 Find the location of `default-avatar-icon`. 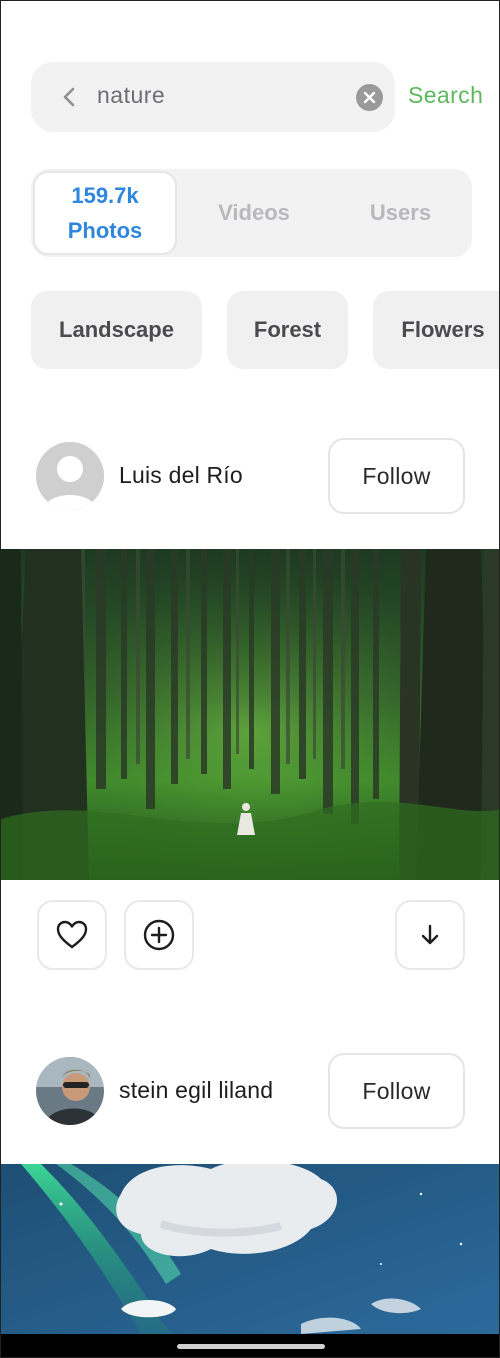

default-avatar-icon is located at coordinates (70, 476).